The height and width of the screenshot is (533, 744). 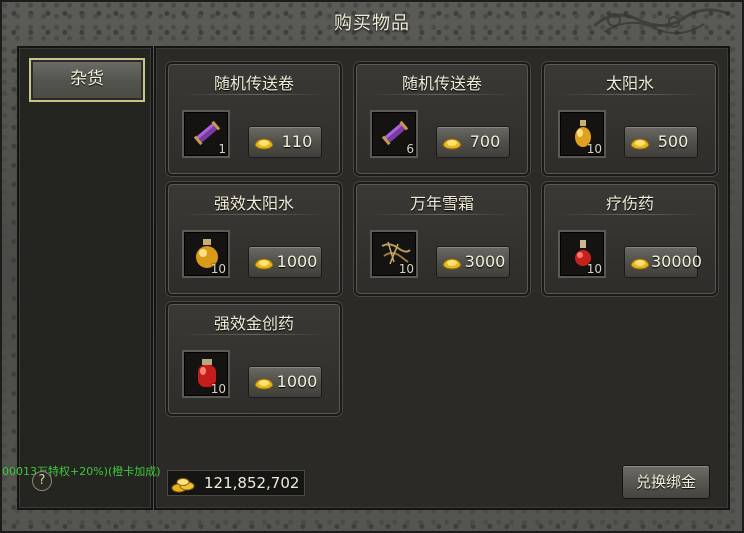 I want to click on window-title: 购买物品, so click(x=372, y=23).